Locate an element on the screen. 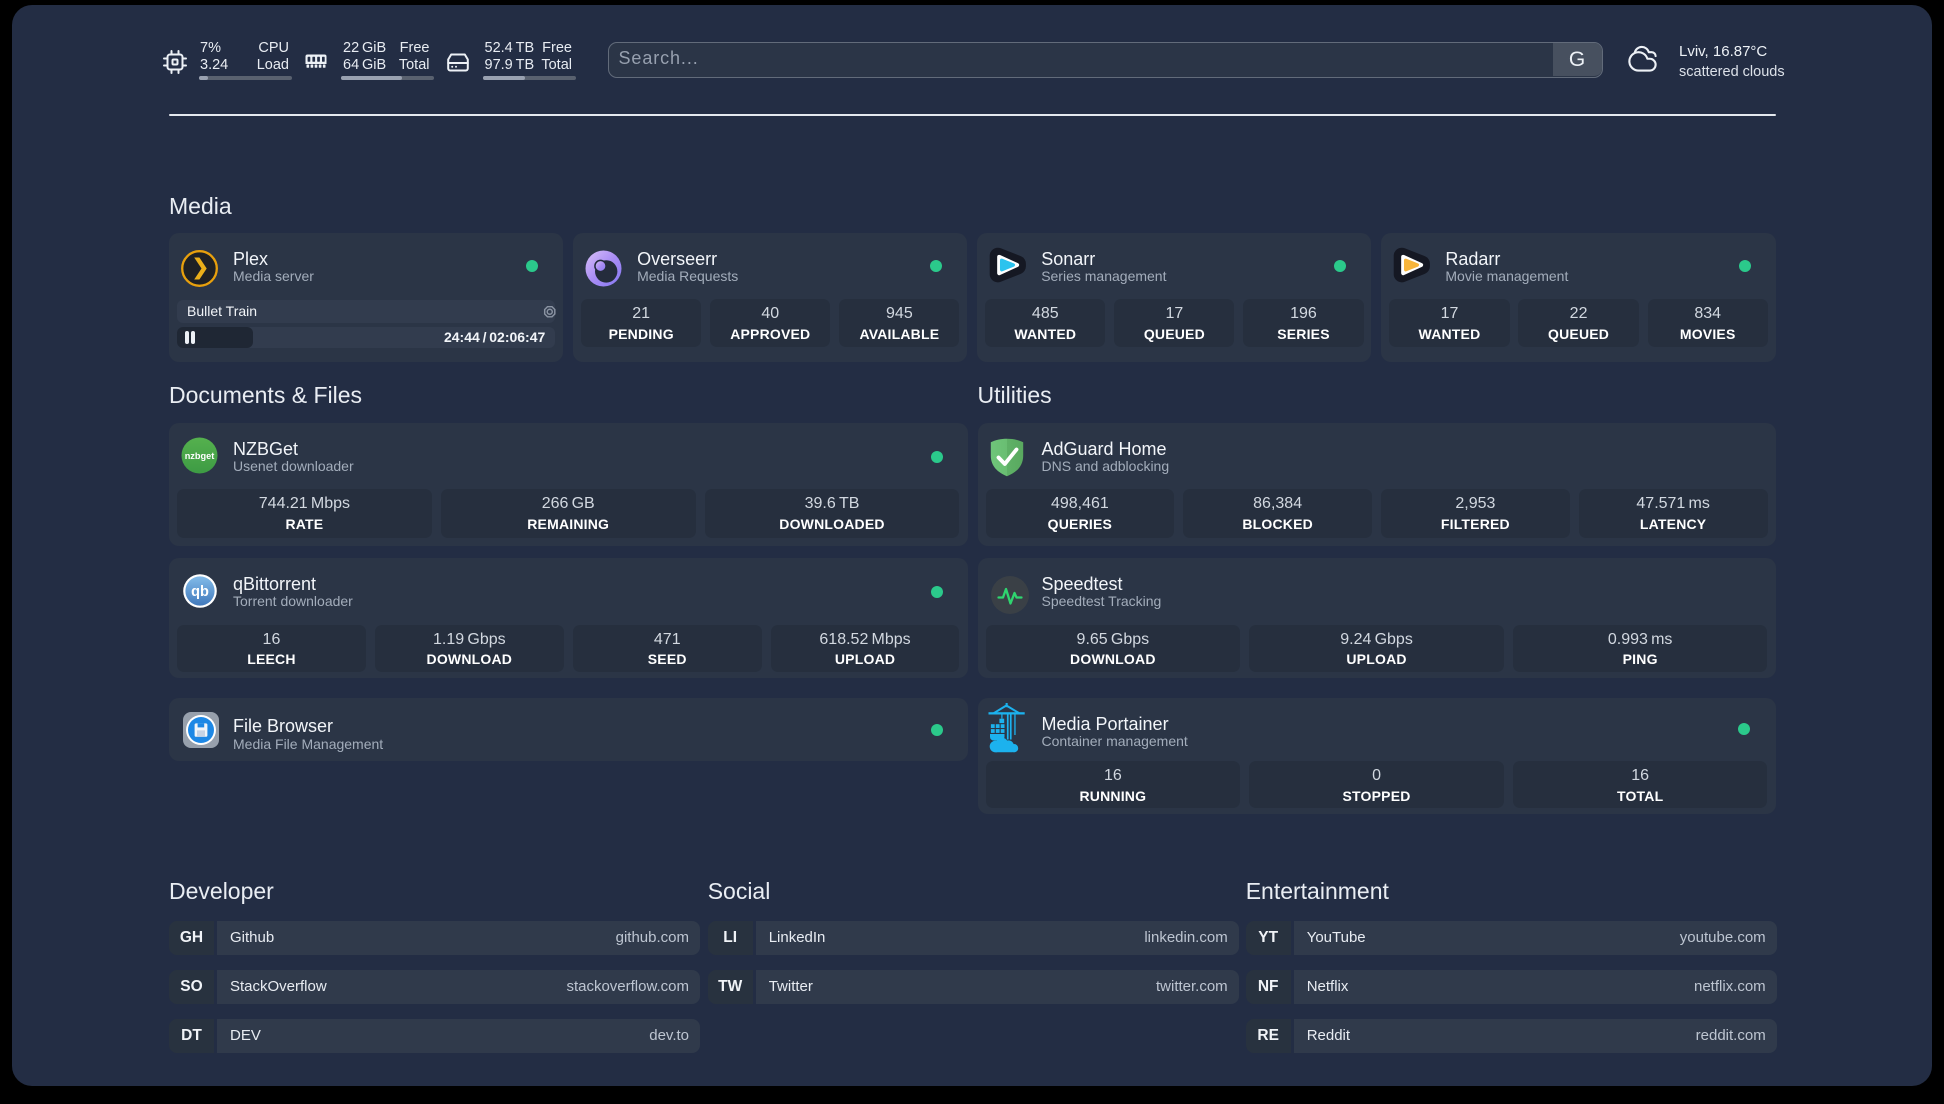  svg-text: nzbget is located at coordinates (200, 456).